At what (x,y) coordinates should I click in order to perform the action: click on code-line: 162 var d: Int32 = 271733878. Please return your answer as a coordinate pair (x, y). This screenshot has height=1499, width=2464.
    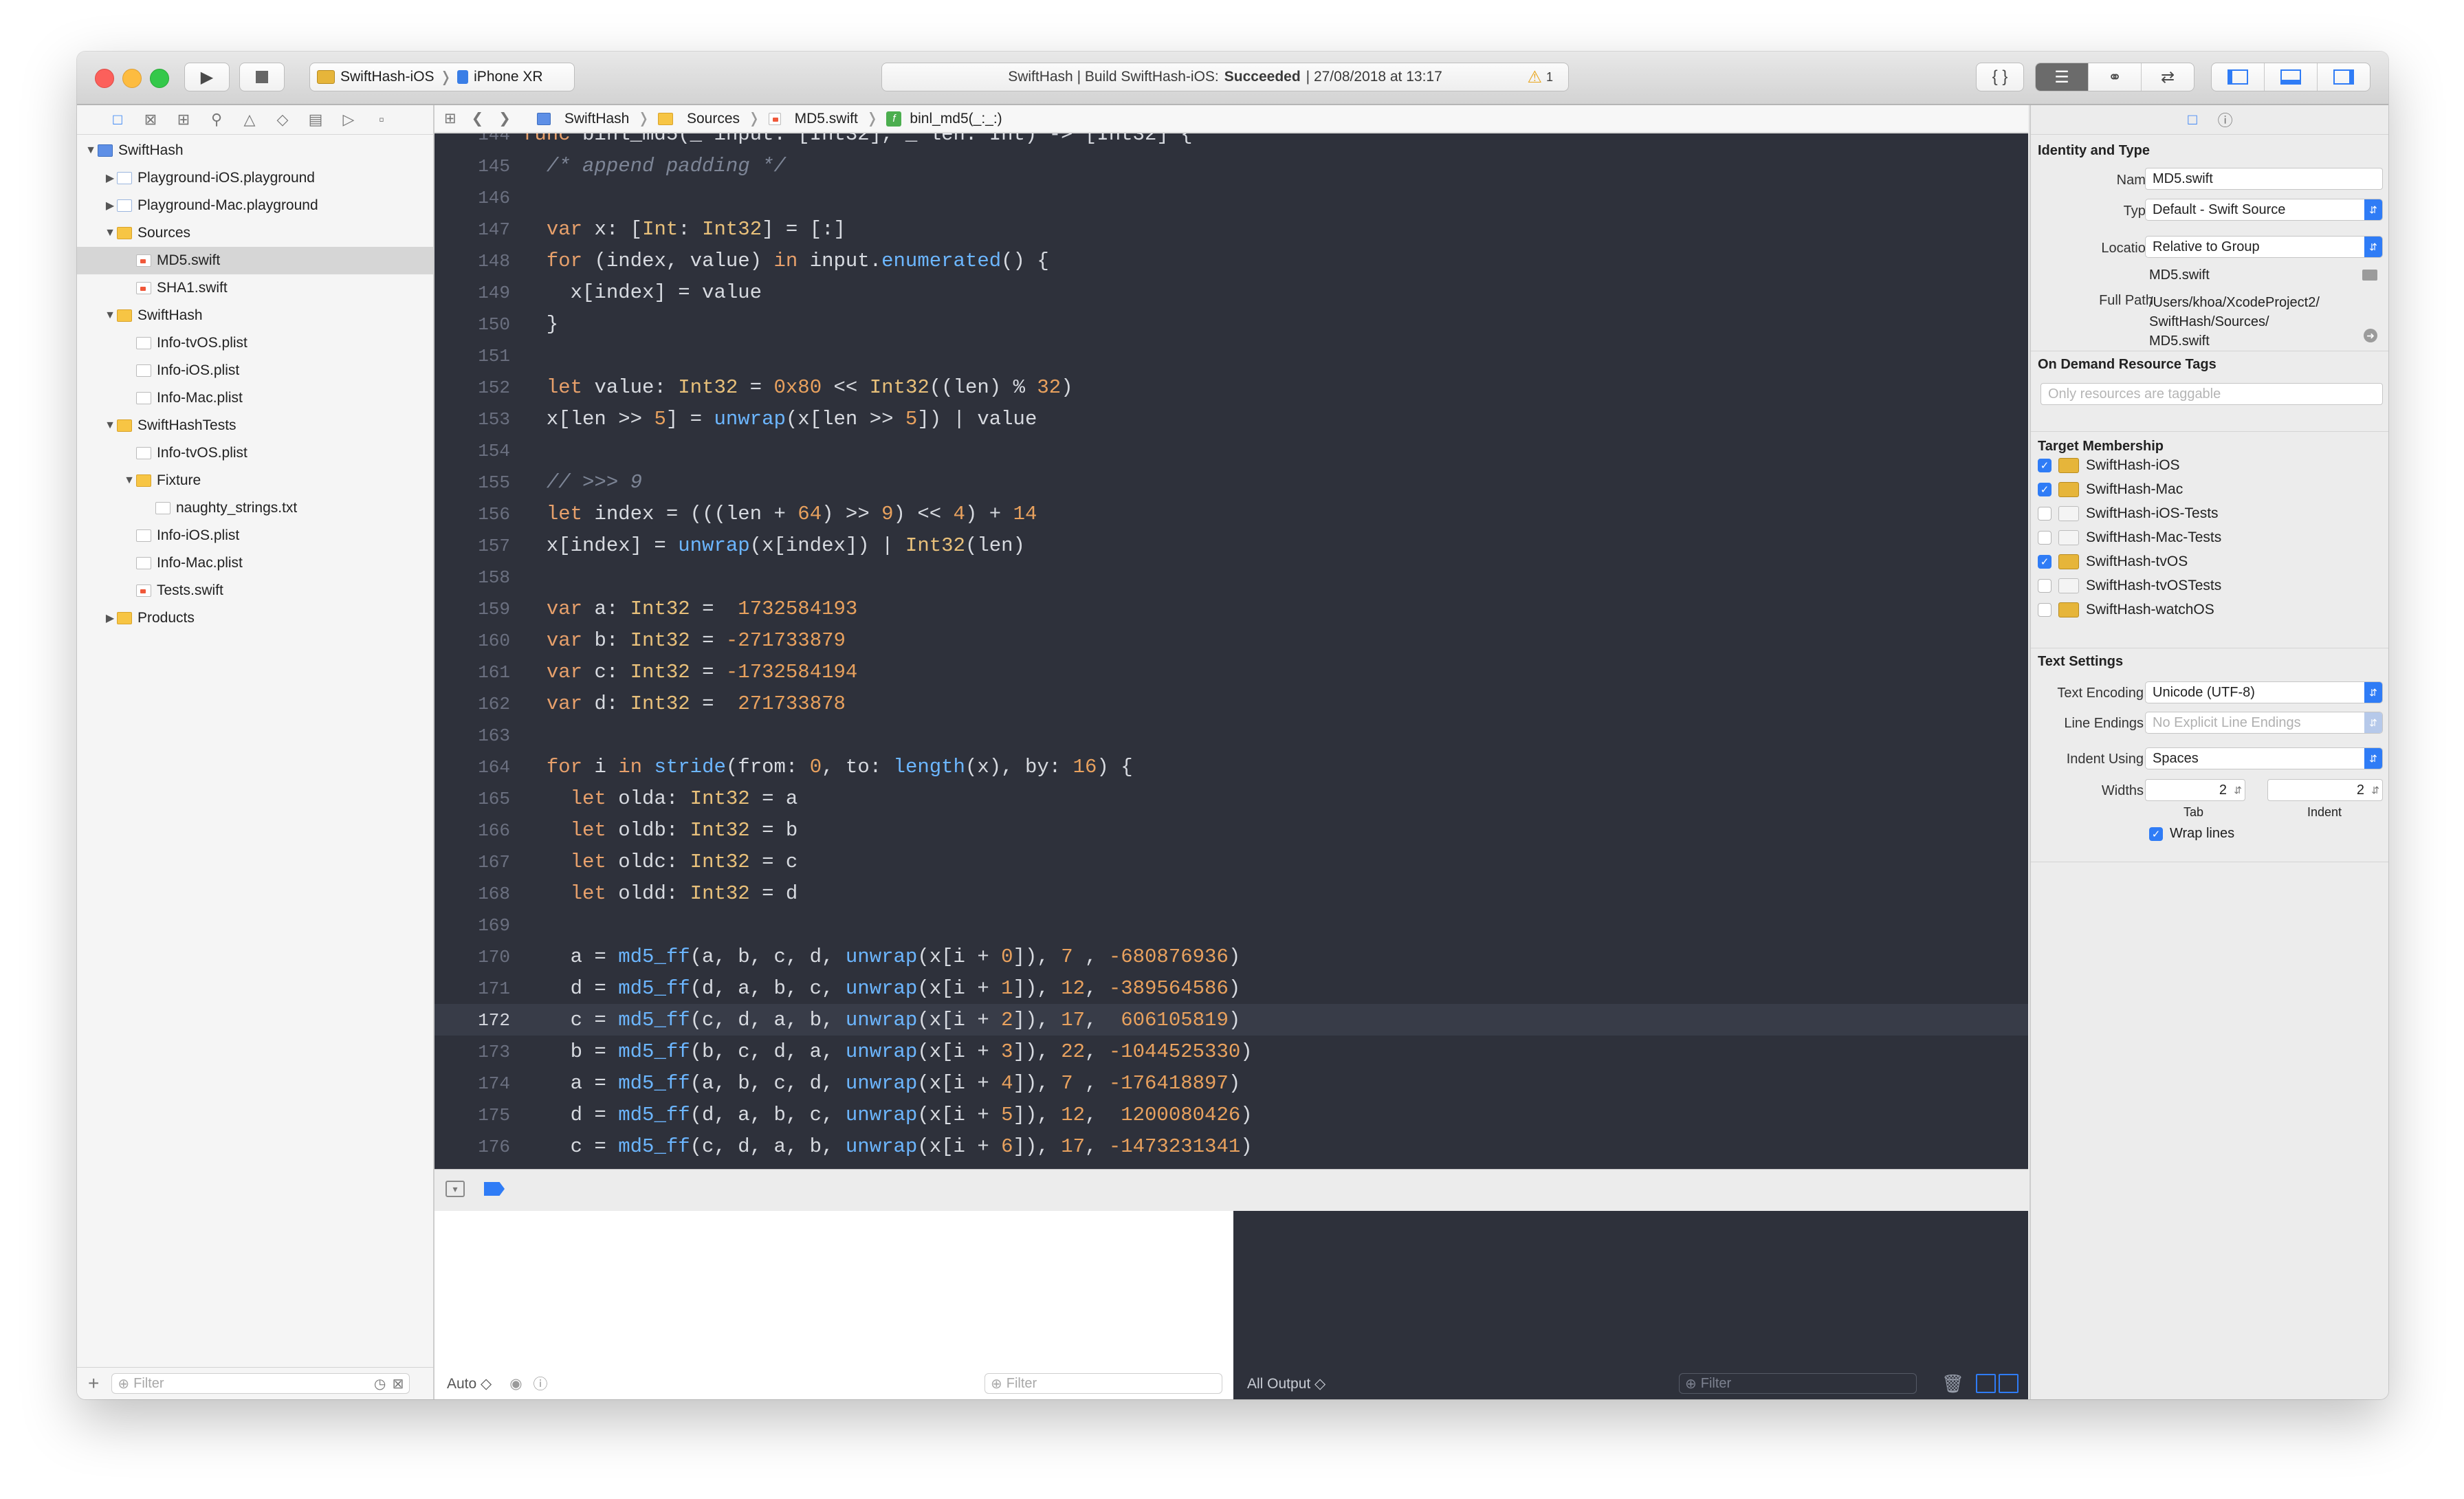
    Looking at the image, I should click on (1231, 703).